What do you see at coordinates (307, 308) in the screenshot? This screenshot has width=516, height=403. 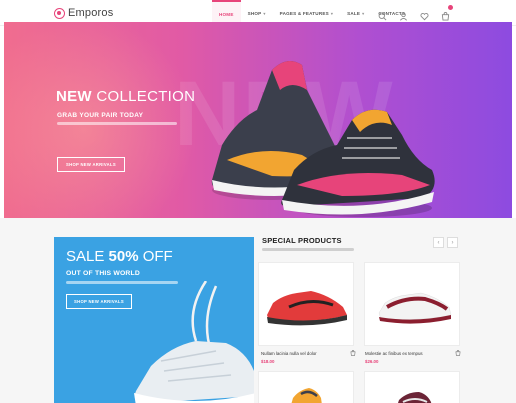 I see `red-sneaker-image` at bounding box center [307, 308].